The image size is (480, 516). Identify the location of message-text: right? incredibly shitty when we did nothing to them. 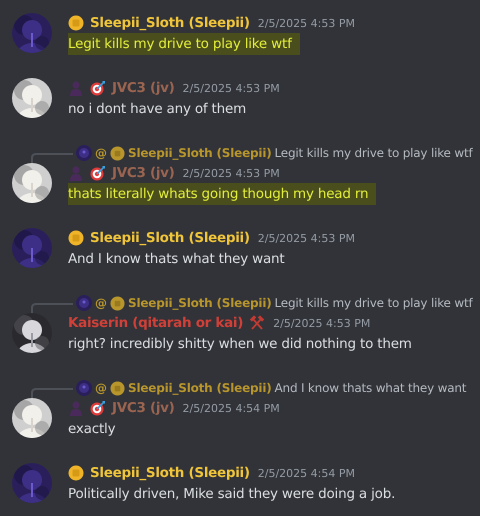
(240, 344).